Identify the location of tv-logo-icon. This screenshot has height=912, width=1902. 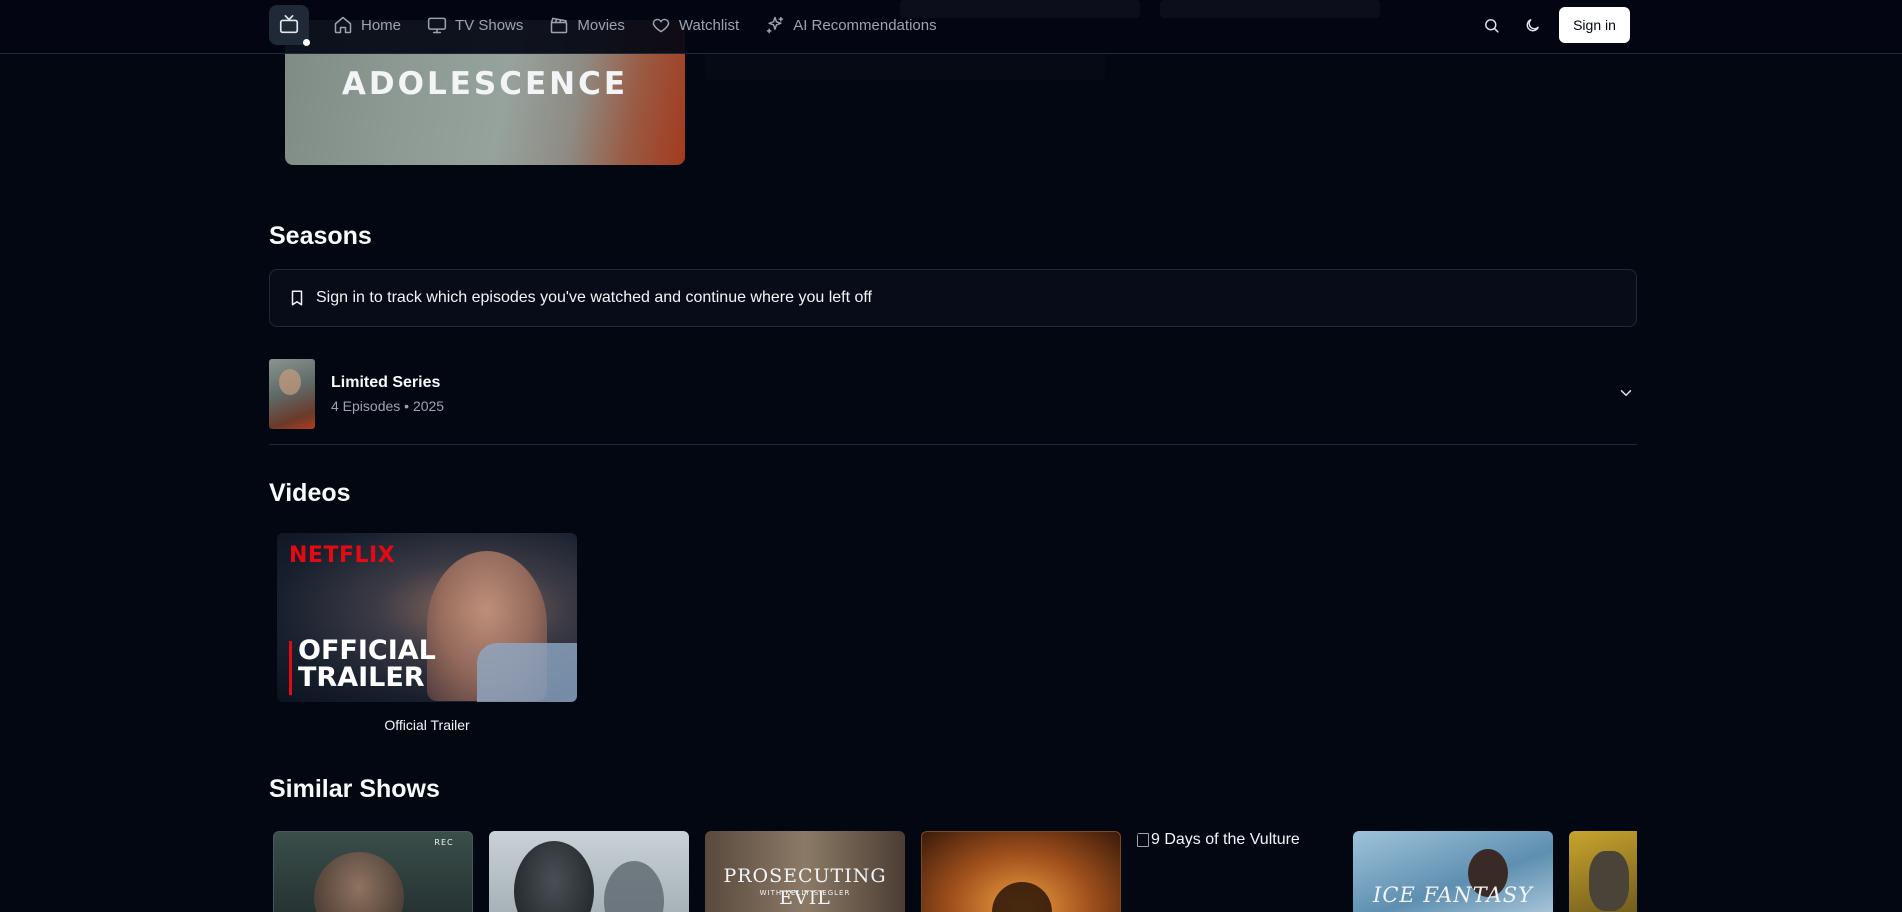
(289, 24).